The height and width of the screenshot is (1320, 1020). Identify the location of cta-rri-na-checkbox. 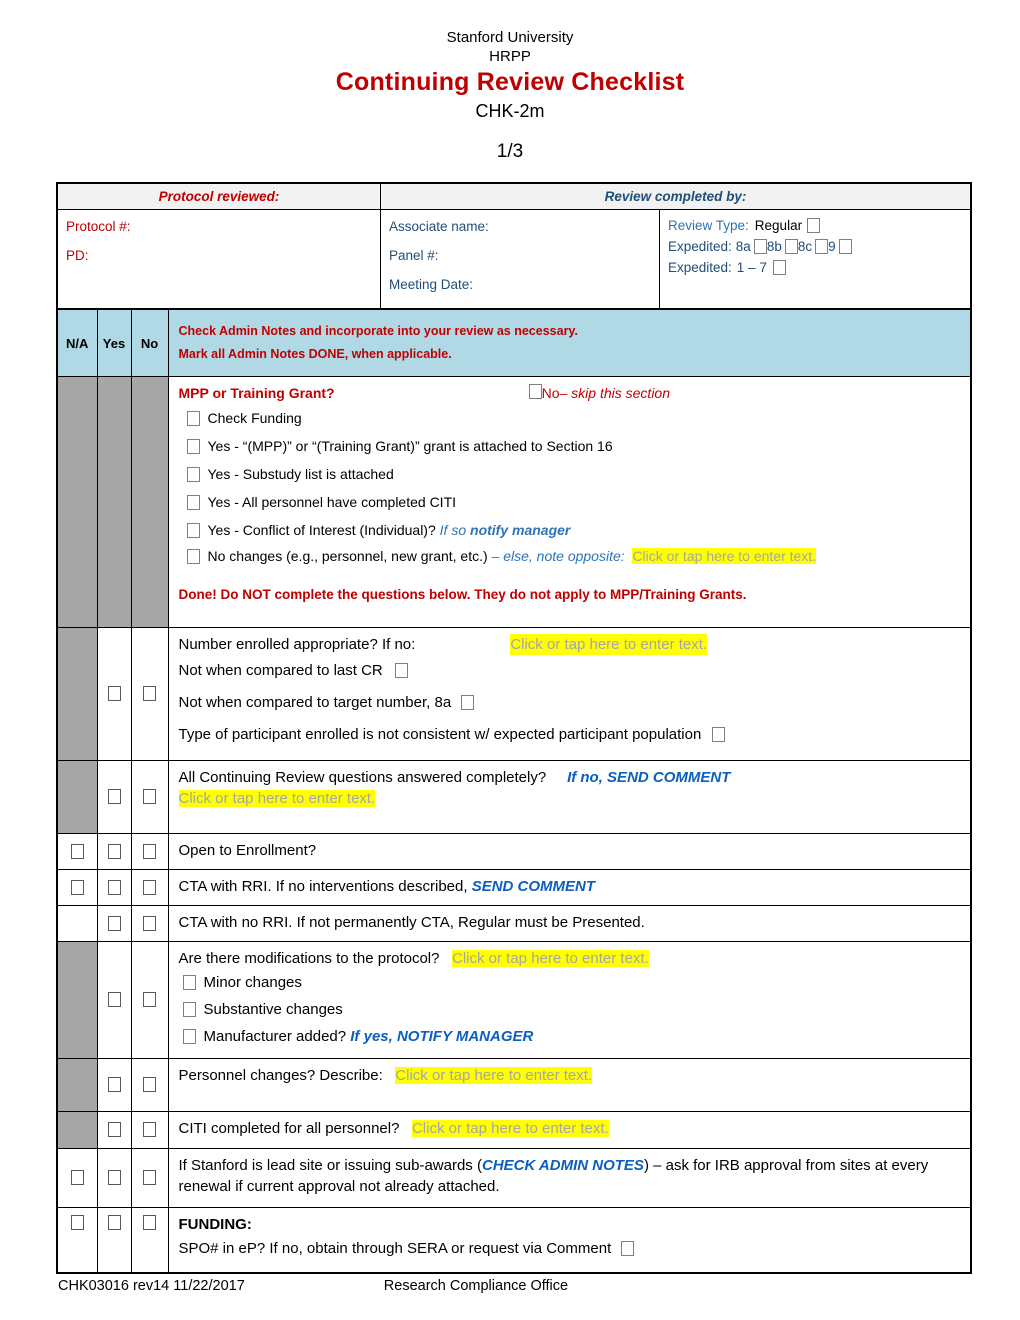
(77, 887).